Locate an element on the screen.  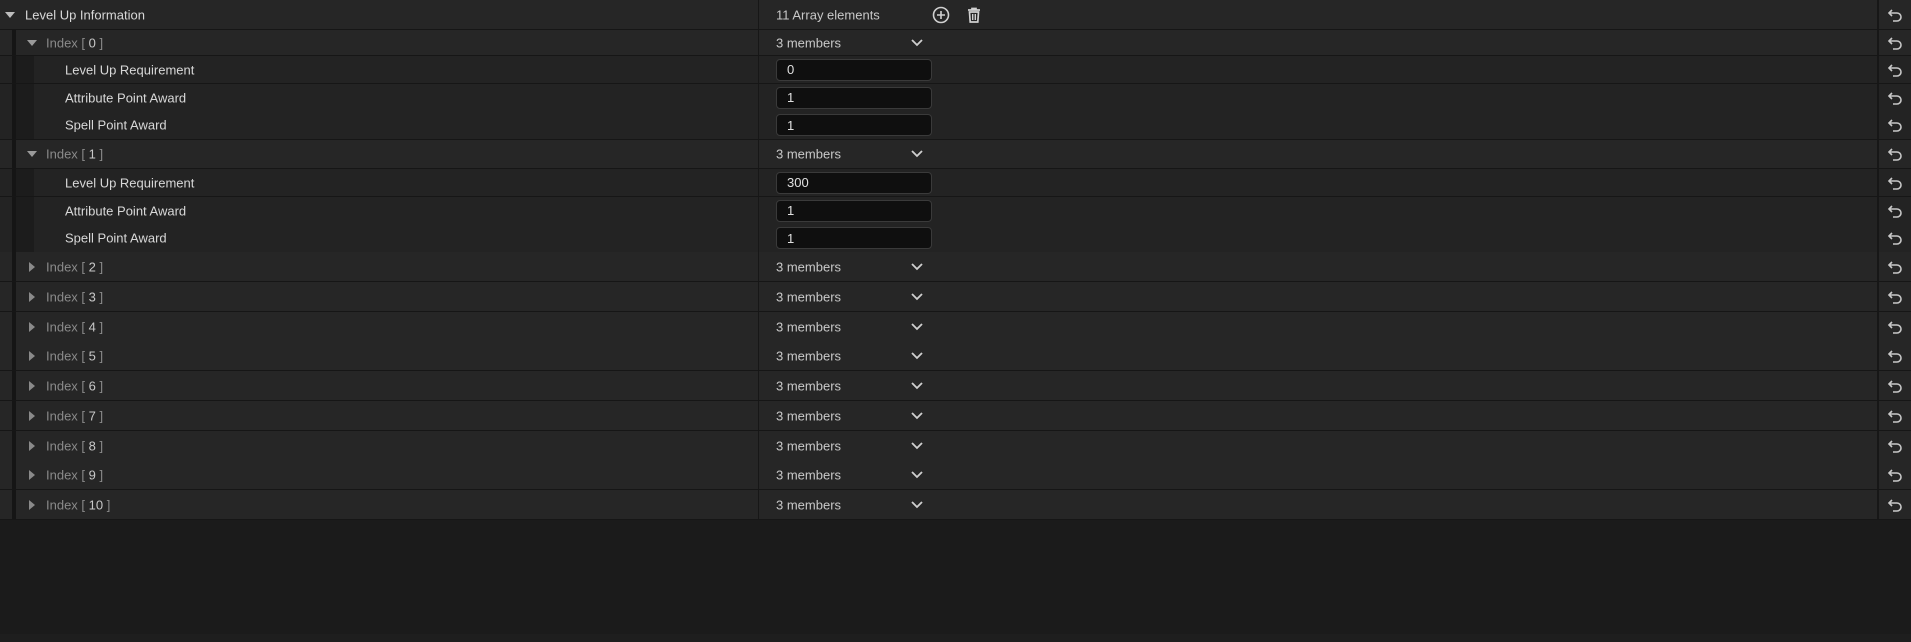
trash-icon is located at coordinates (974, 15).